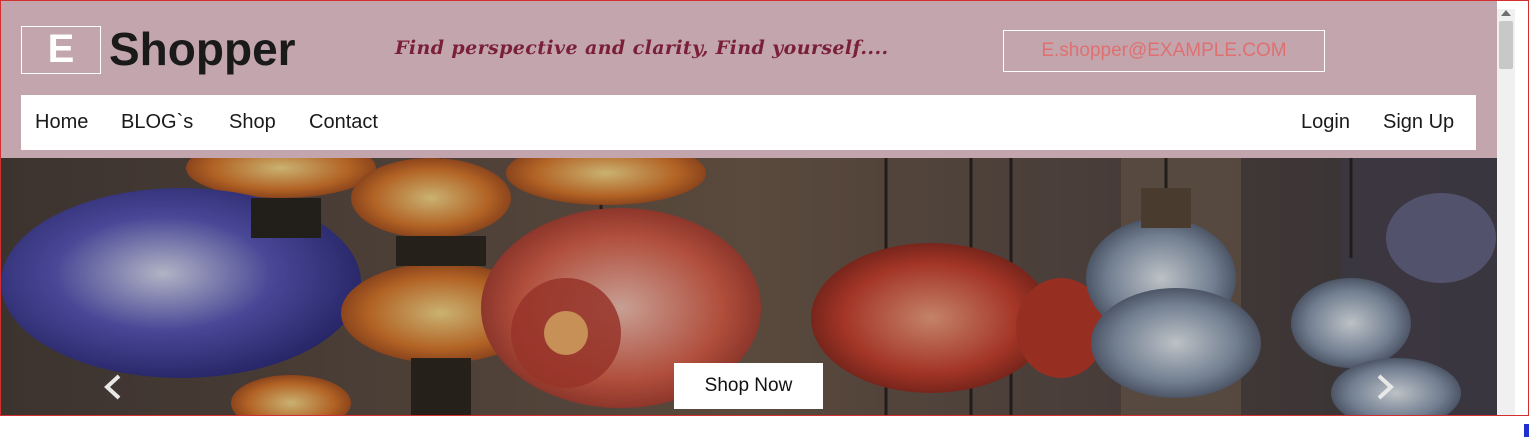  Describe the element at coordinates (1526, 430) in the screenshot. I see `corner-marker` at that location.